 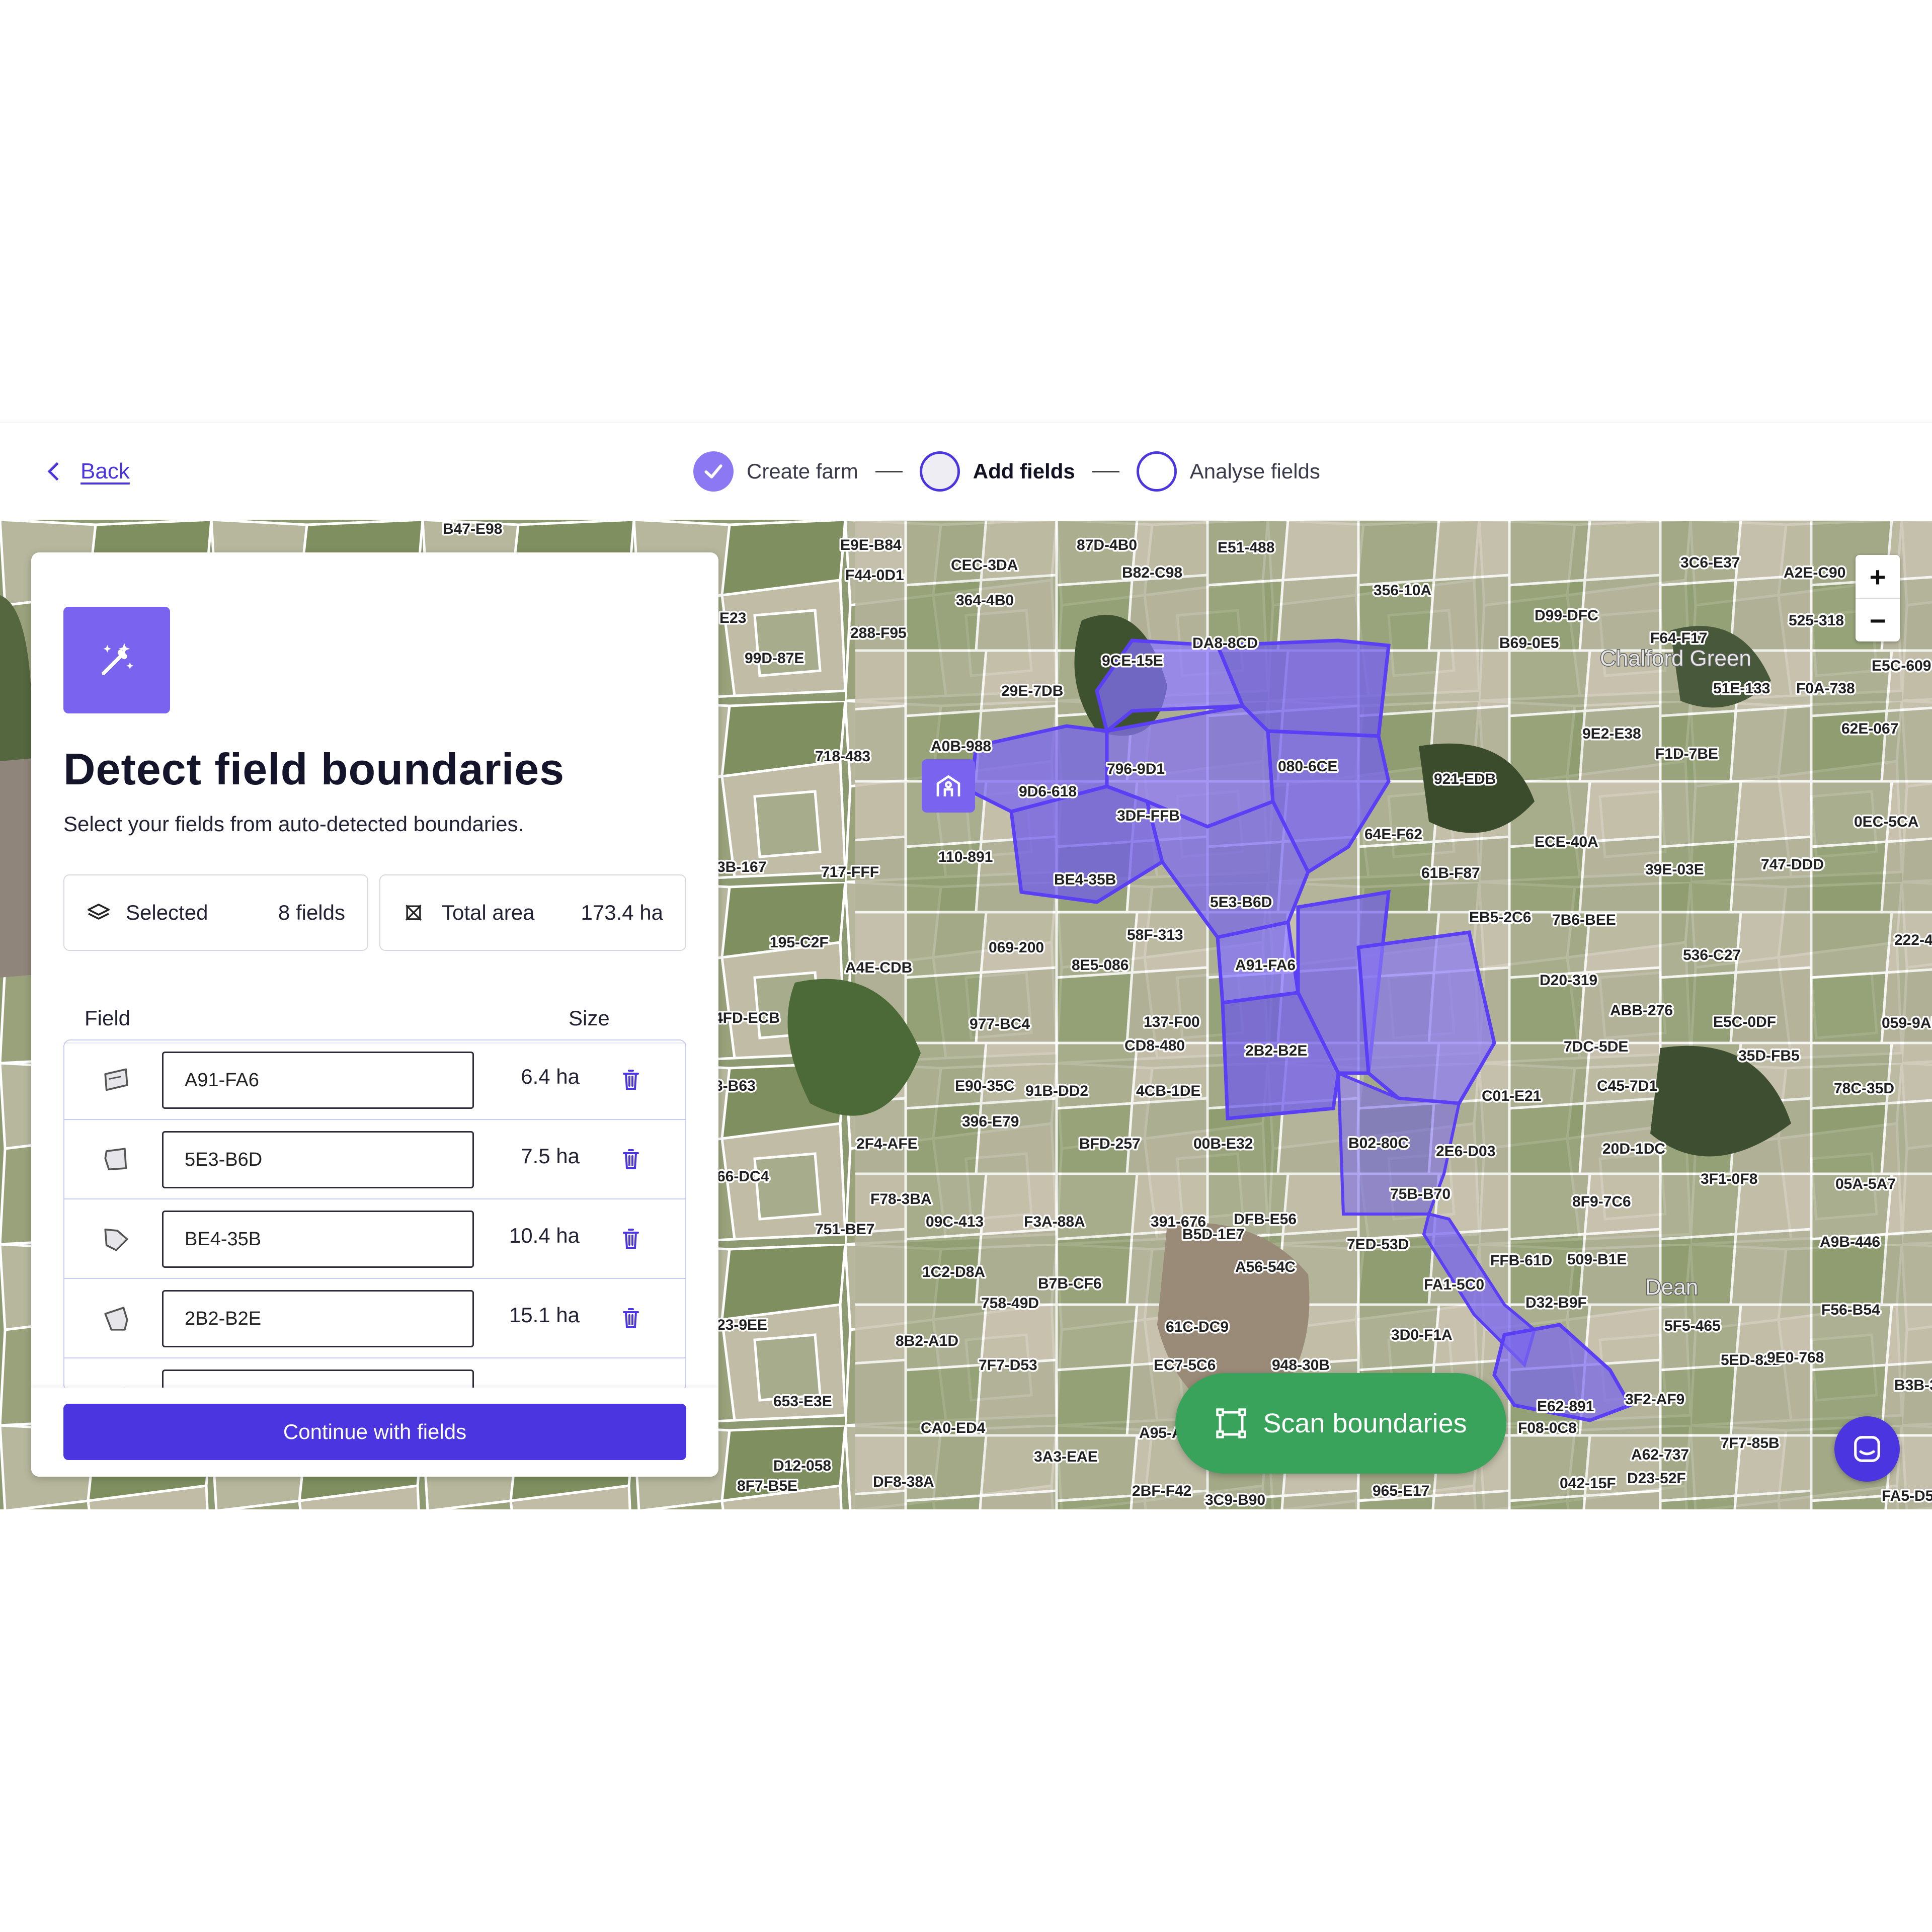 I want to click on table-row: A91-FA6 6.4 ha, so click(x=374, y=1080).